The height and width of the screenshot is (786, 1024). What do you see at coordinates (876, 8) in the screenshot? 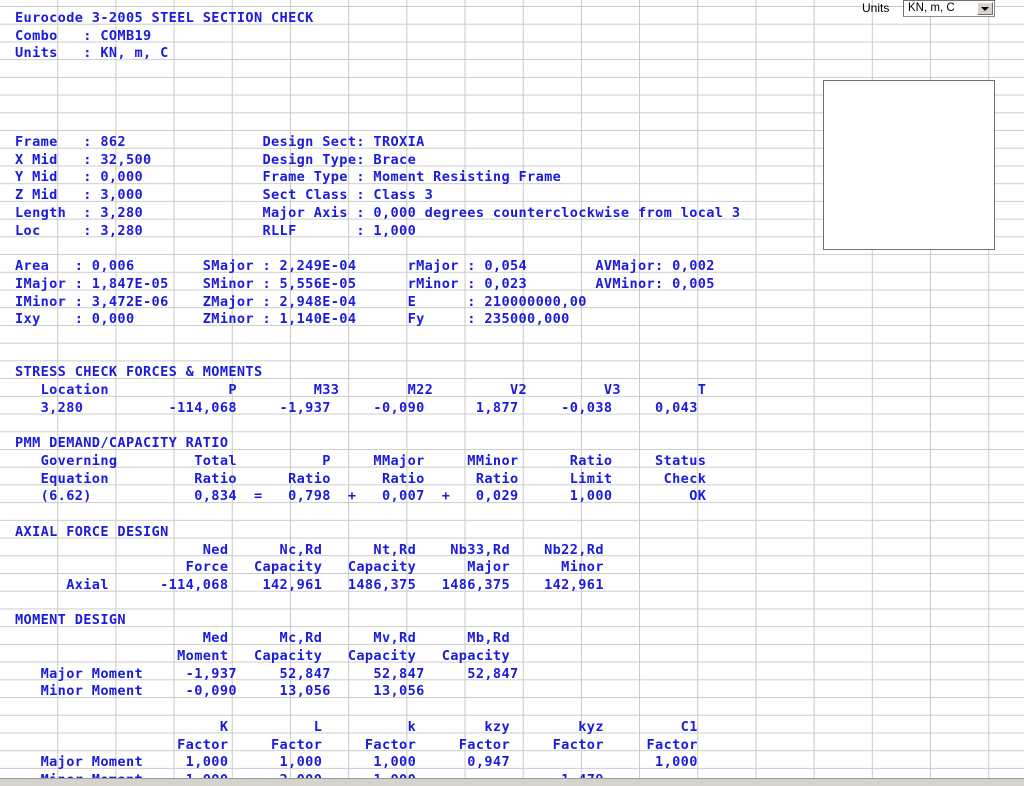
I see `units-label: Units` at bounding box center [876, 8].